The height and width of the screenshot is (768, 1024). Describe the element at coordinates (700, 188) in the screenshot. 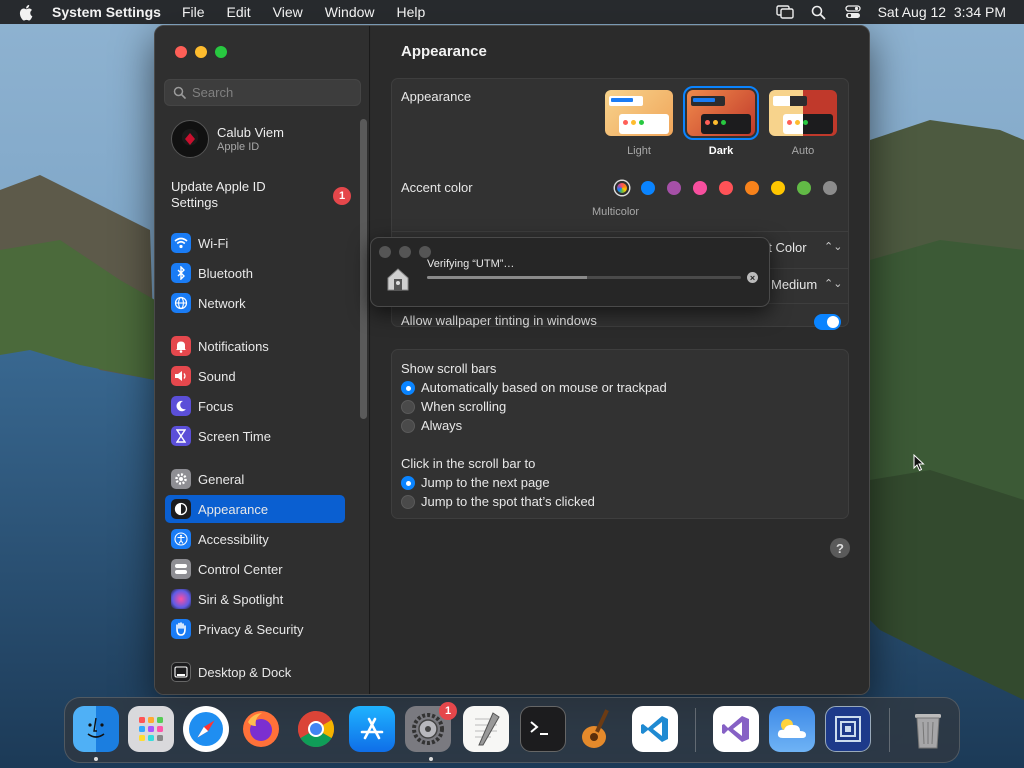

I see `accent-pink-swatch` at that location.